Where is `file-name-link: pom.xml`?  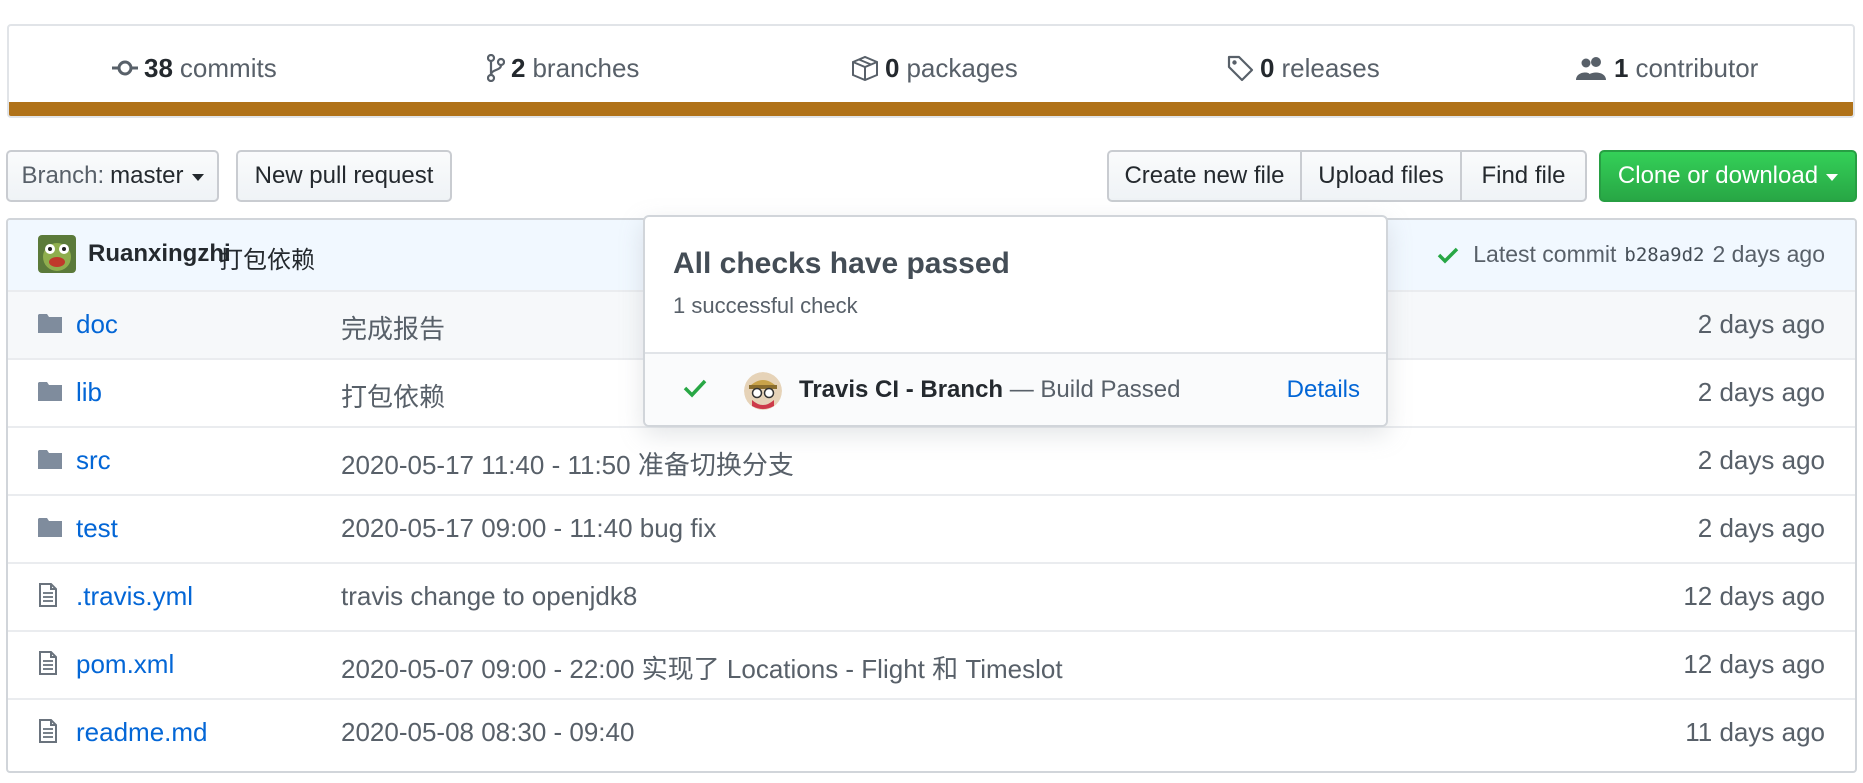 file-name-link: pom.xml is located at coordinates (125, 664).